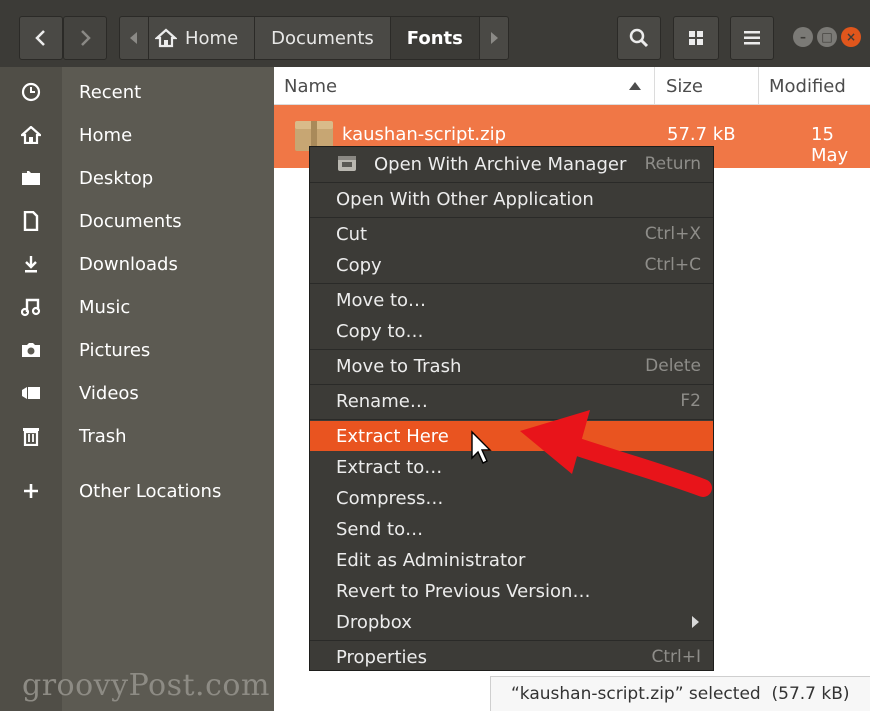 This screenshot has height=711, width=870. Describe the element at coordinates (511, 436) in the screenshot. I see `menu-item-extract-here: Extract Here` at that location.